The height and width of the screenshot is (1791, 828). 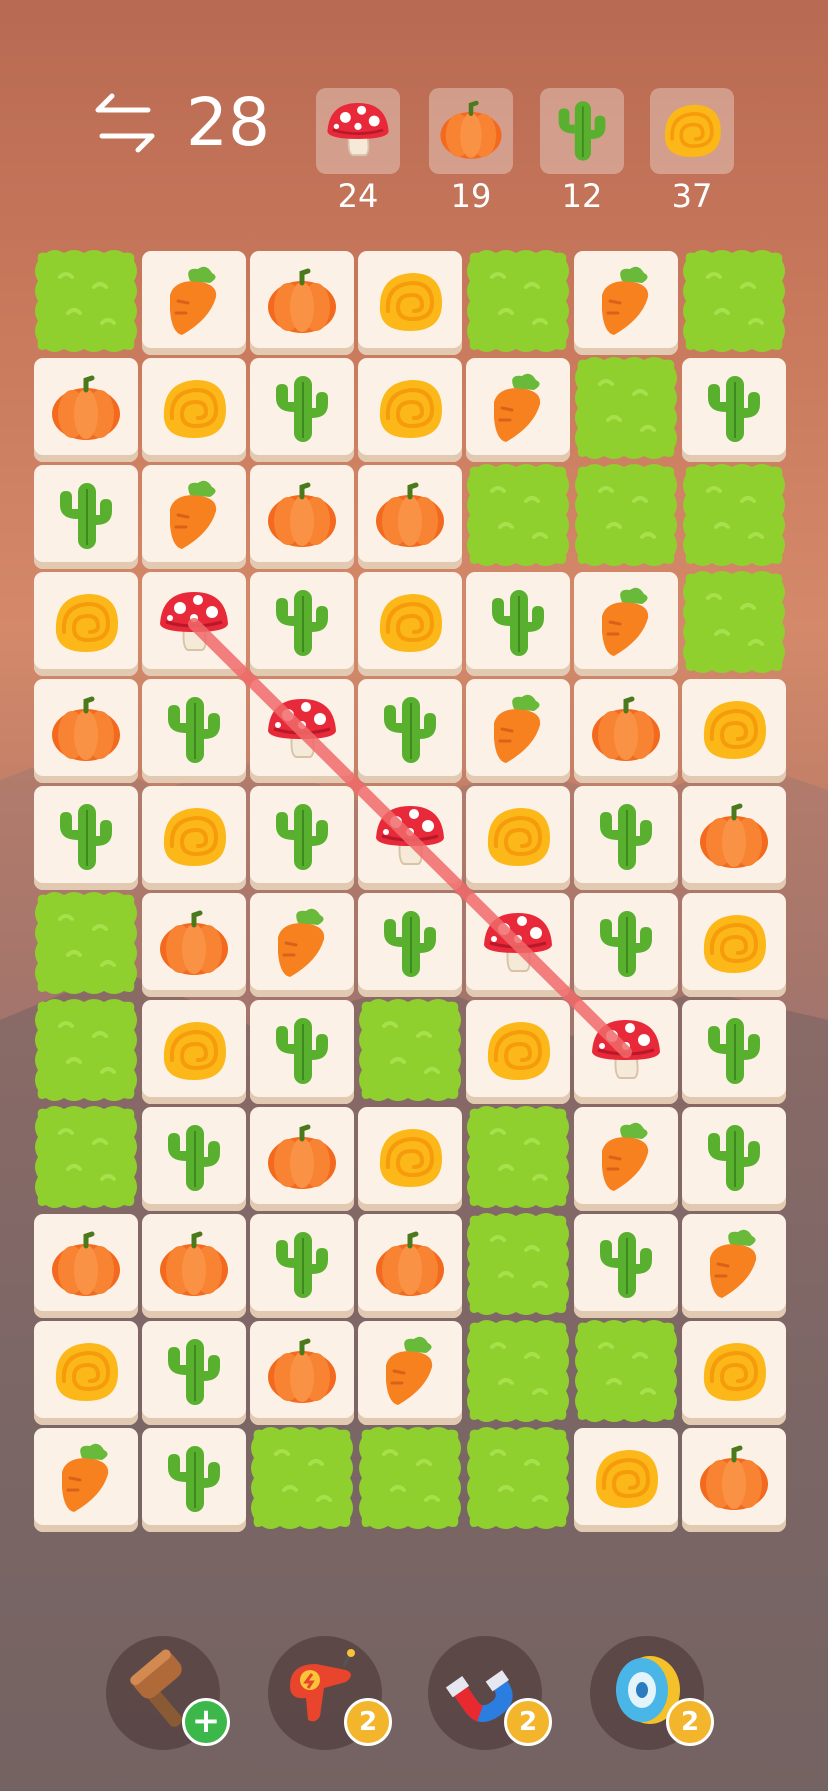 What do you see at coordinates (330, 1693) in the screenshot?
I see `booster-blaster: 2` at bounding box center [330, 1693].